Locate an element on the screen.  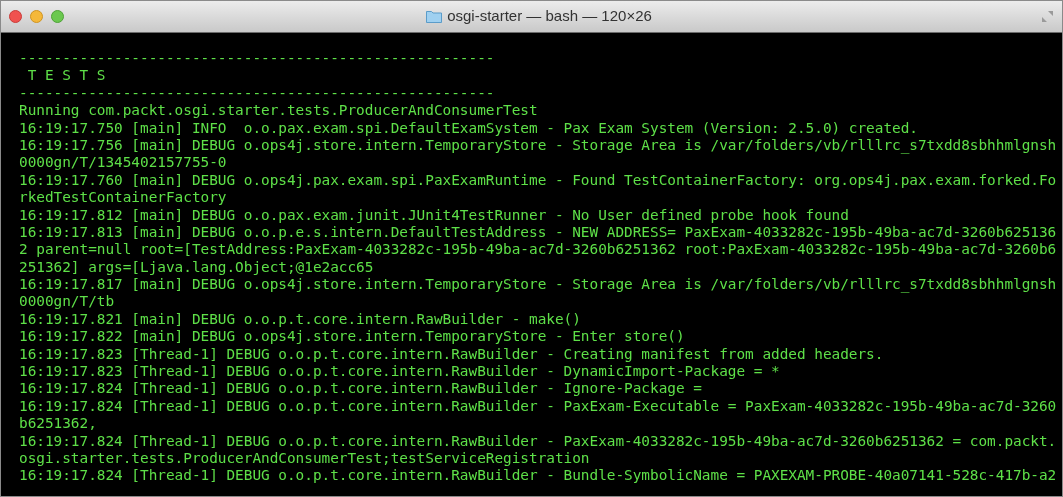
terminal-line: b6251362, is located at coordinates (58, 424).